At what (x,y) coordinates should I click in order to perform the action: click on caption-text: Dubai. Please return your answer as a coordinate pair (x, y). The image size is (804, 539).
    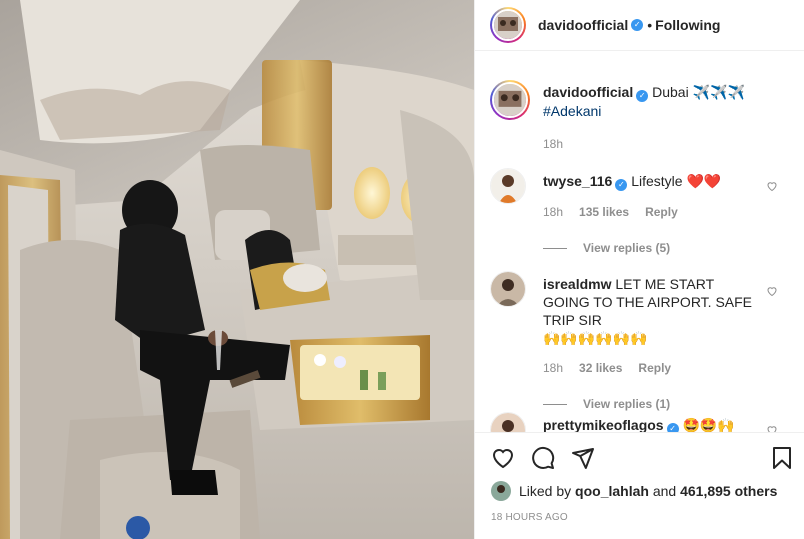
    Looking at the image, I should click on (670, 92).